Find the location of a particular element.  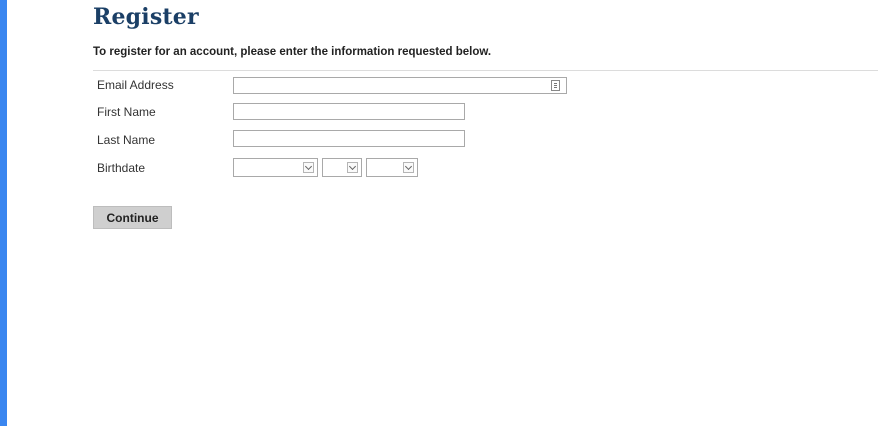

last-name-label: Last Name is located at coordinates (126, 140).